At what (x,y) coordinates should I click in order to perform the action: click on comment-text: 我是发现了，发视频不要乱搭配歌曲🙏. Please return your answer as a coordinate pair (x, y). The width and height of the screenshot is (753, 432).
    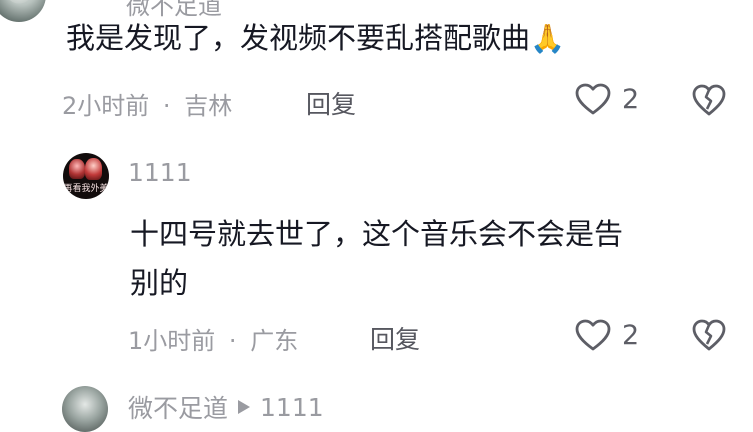
    Looking at the image, I should click on (315, 38).